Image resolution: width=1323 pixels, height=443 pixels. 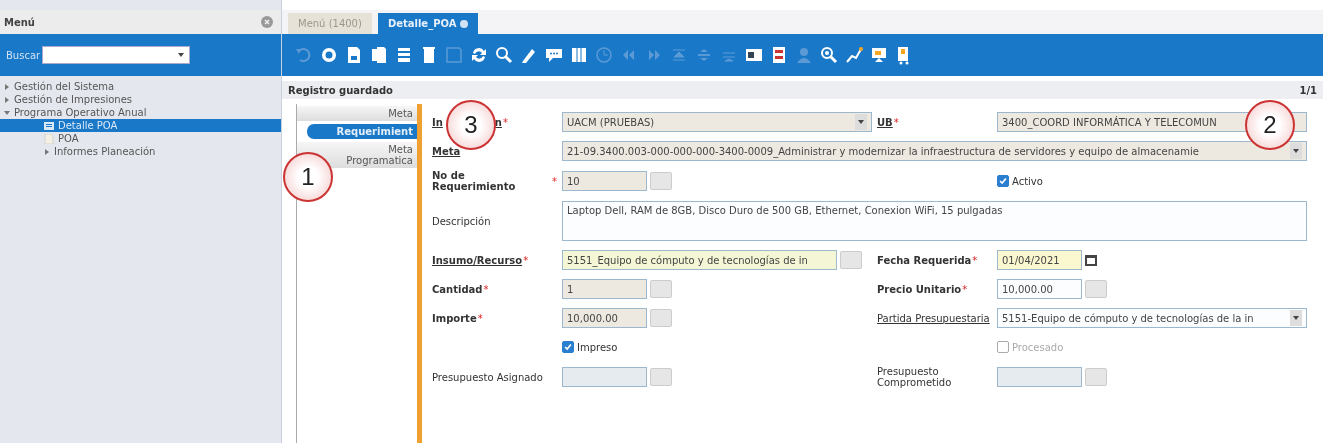 I want to click on field-label: Fecha Requerida, so click(x=924, y=260).